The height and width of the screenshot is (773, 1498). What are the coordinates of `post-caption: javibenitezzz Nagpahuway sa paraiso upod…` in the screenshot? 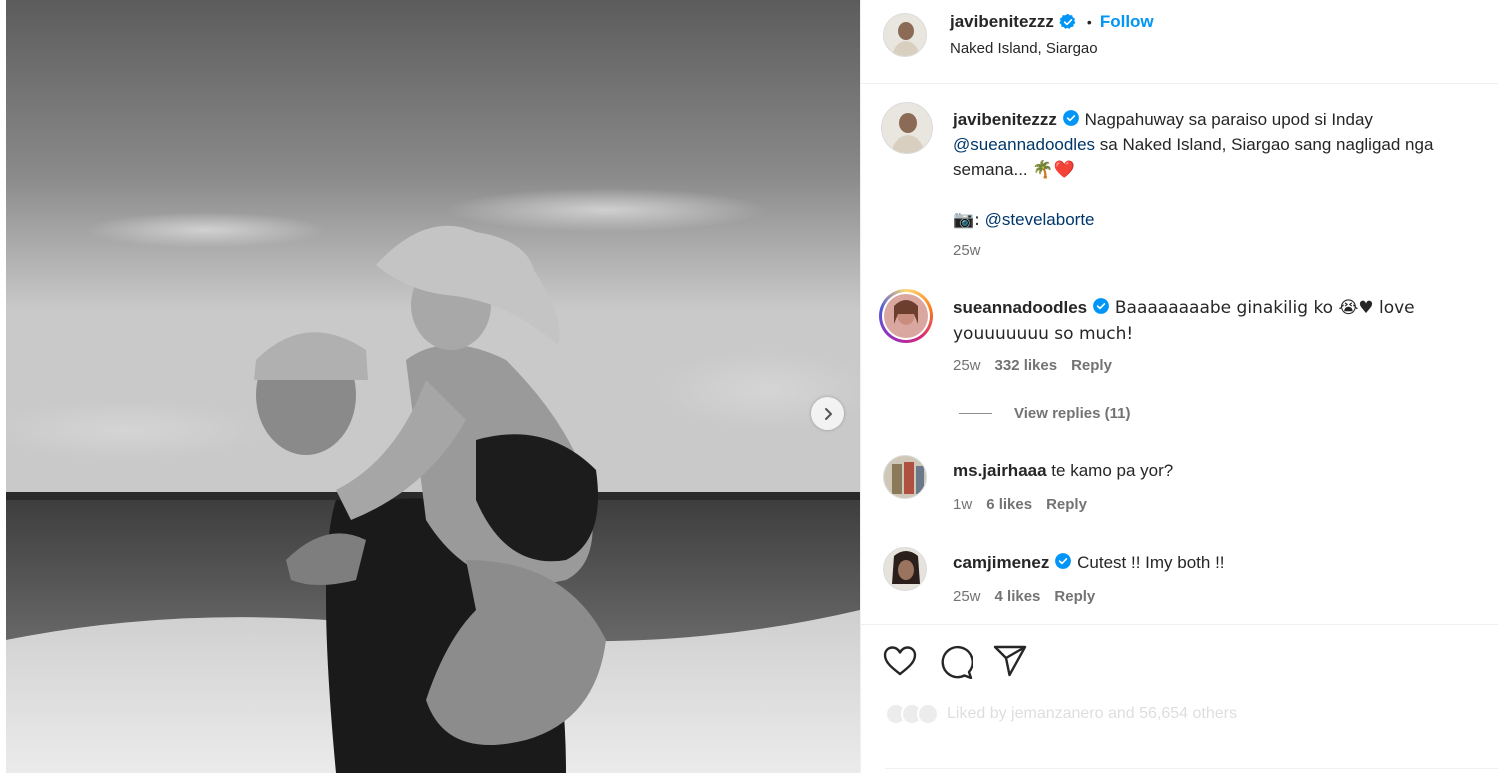 It's located at (1223, 145).